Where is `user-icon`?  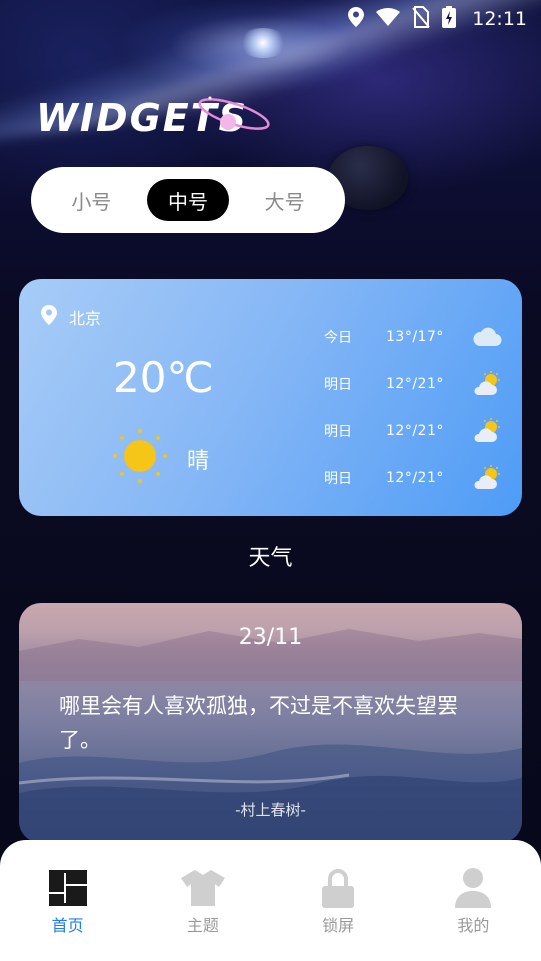 user-icon is located at coordinates (473, 888).